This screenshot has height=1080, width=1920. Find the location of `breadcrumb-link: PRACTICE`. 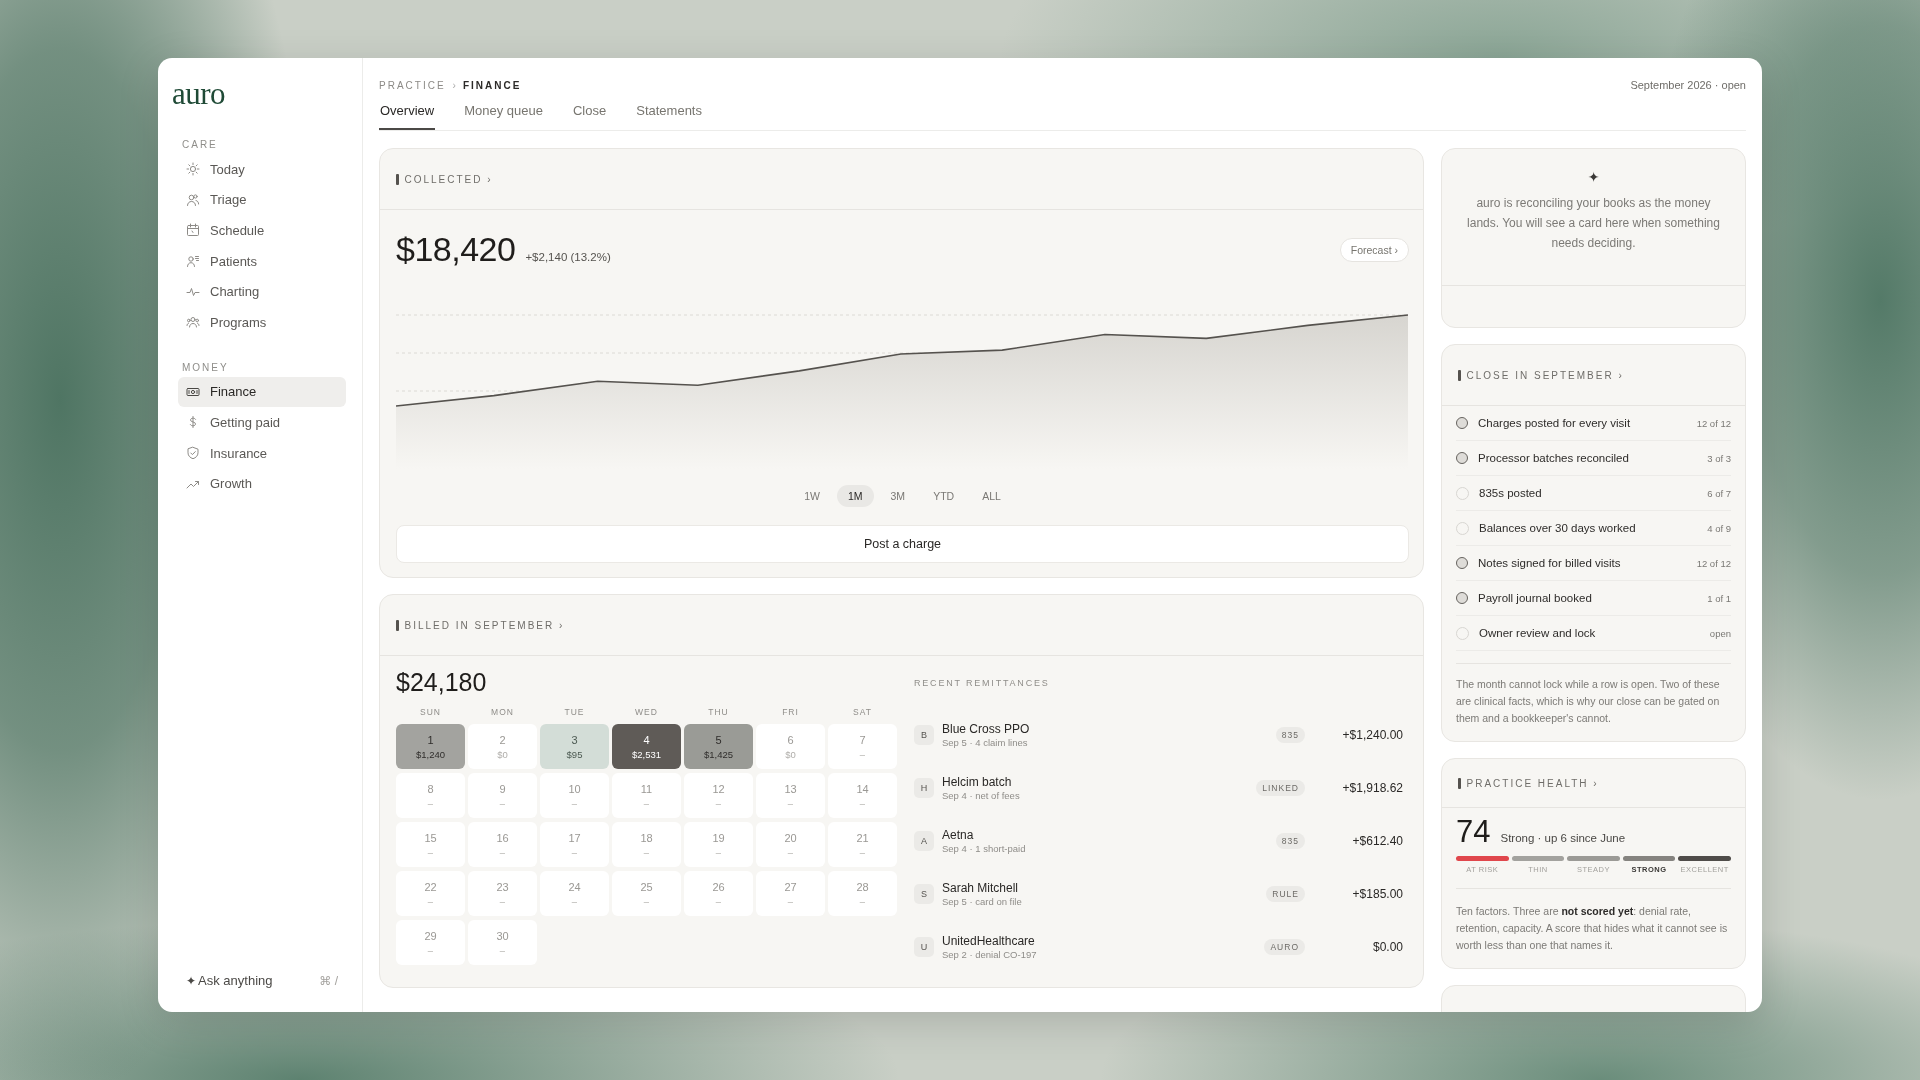

breadcrumb-link: PRACTICE is located at coordinates (412, 85).